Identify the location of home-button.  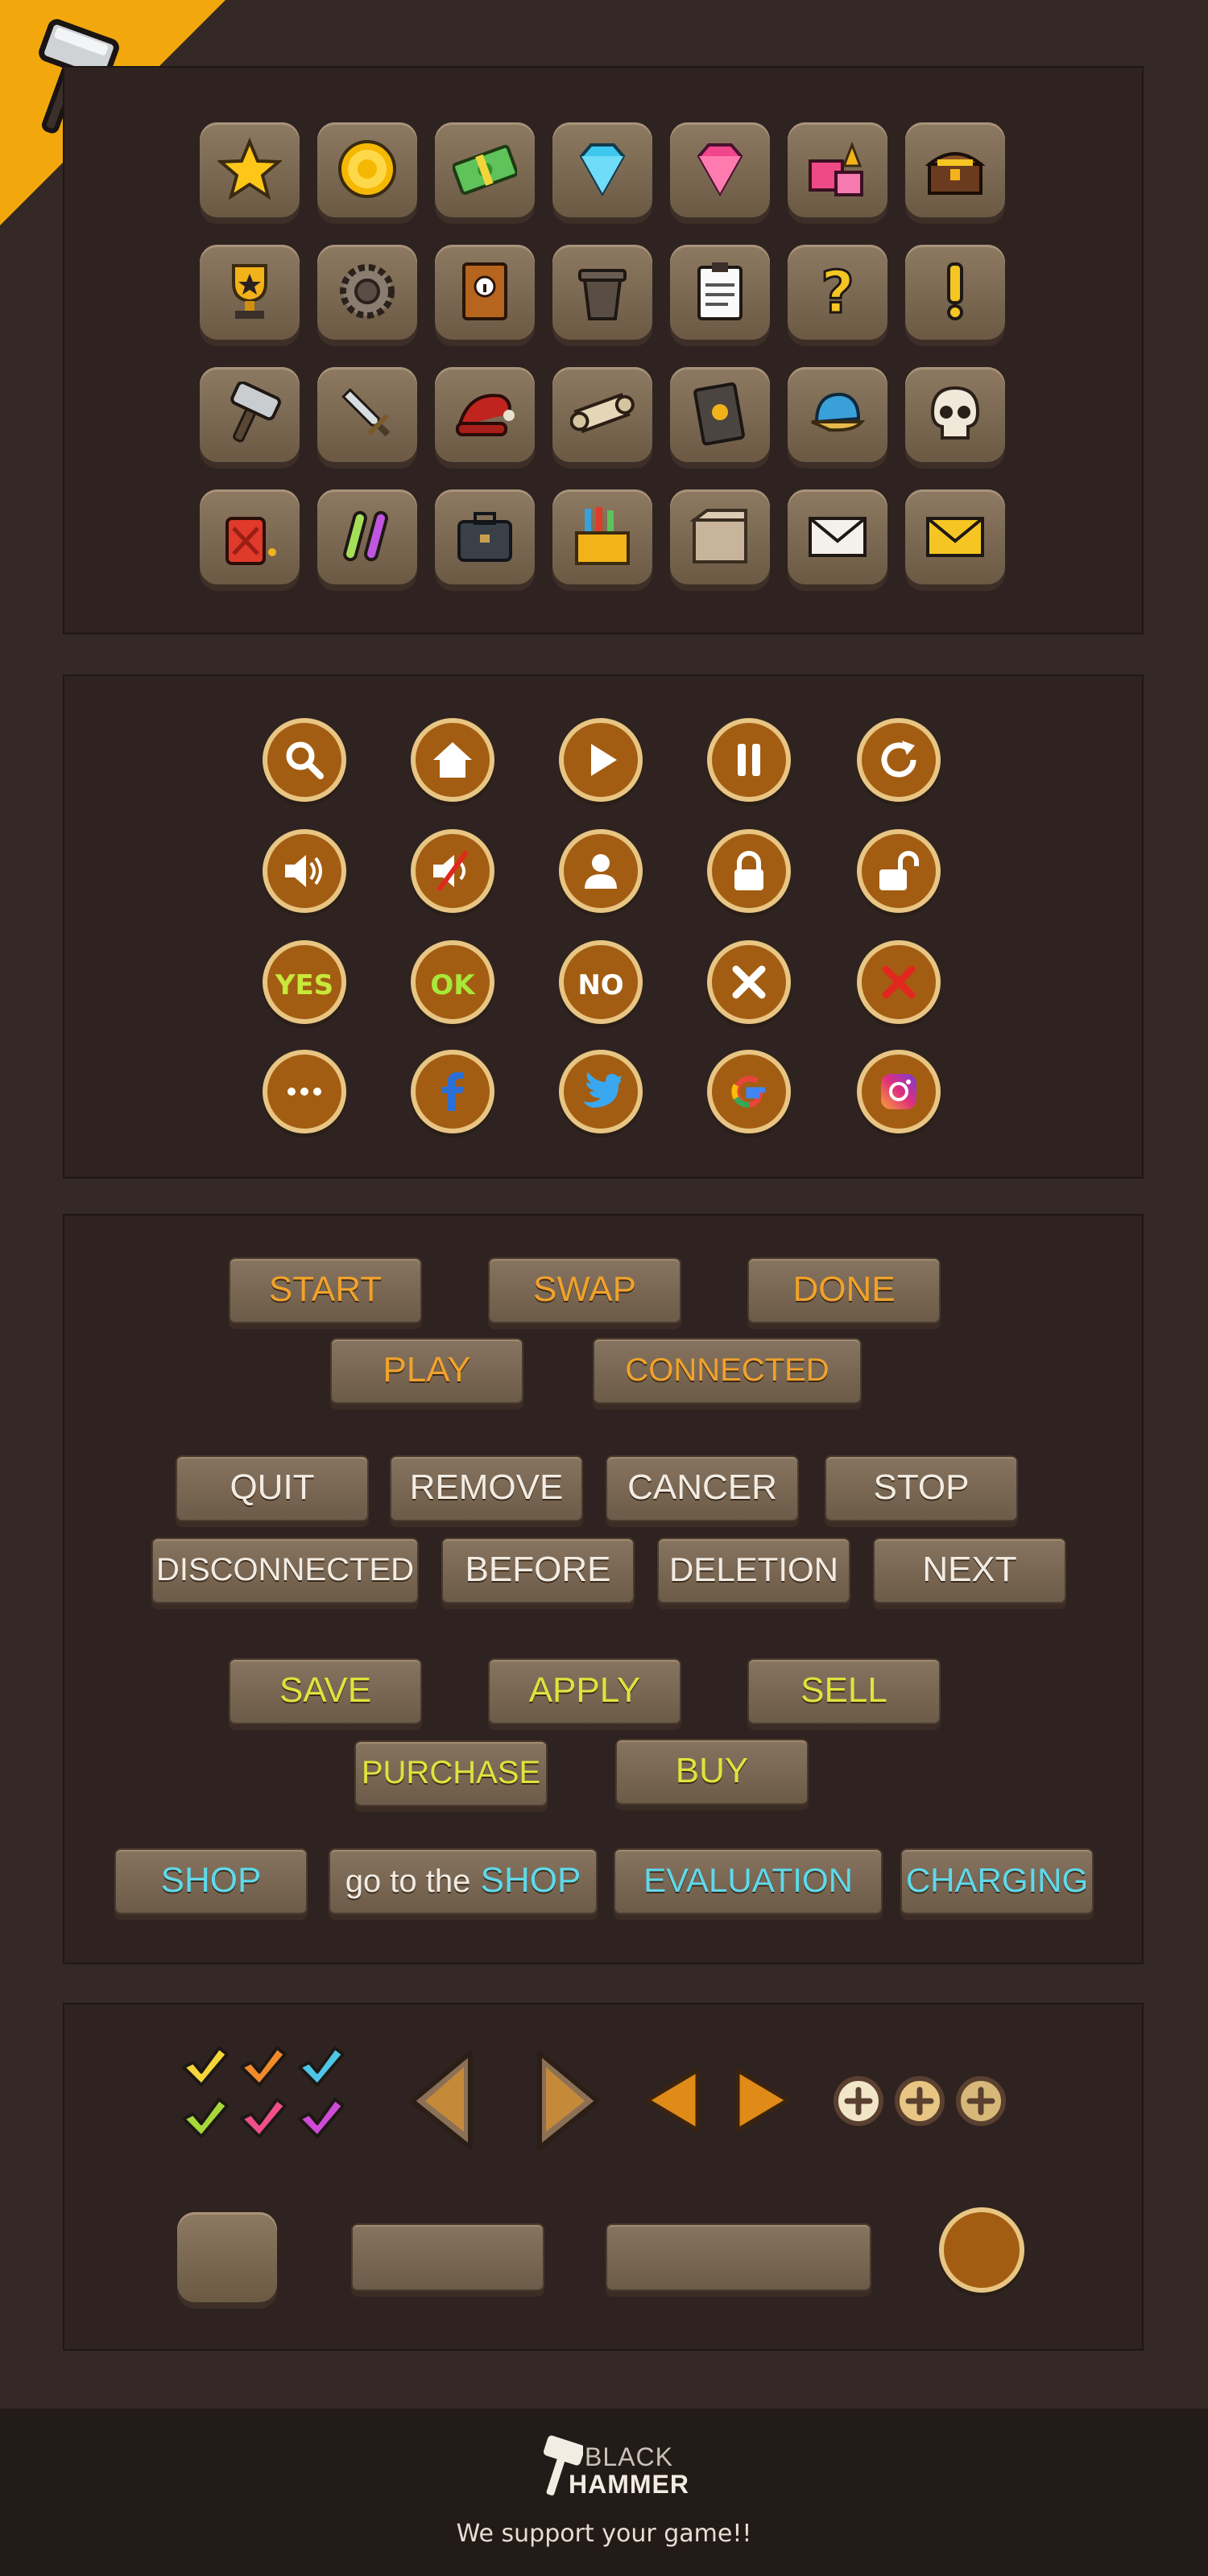
(452, 760).